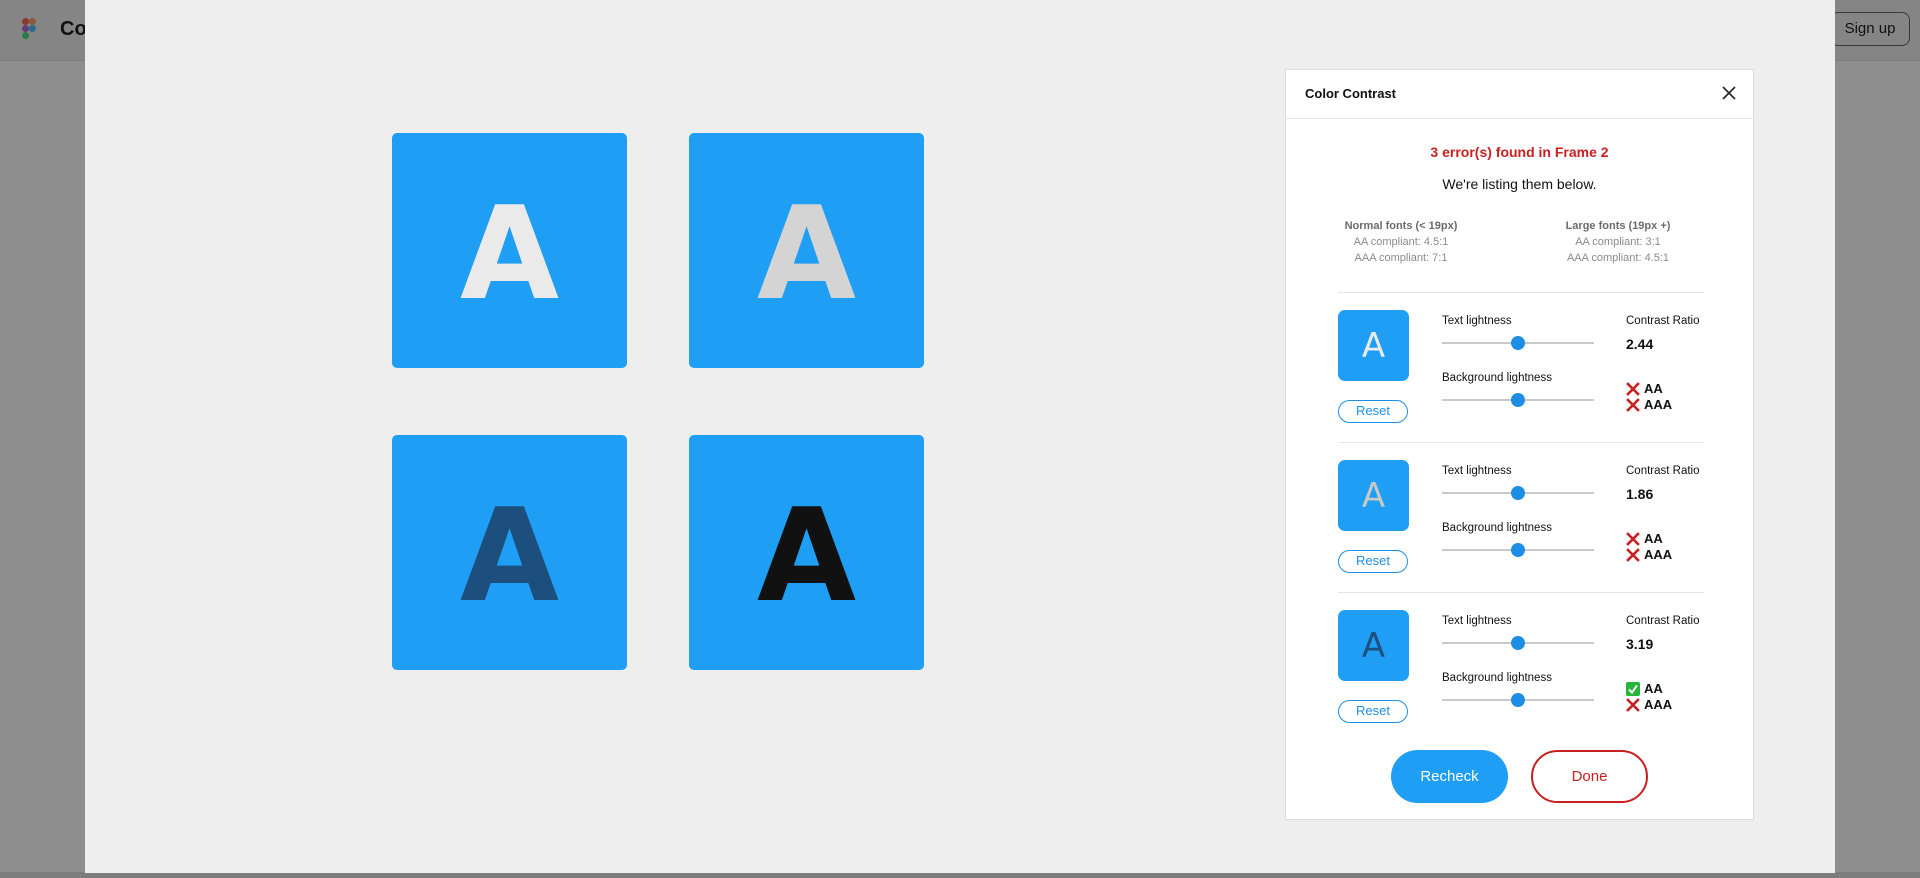  I want to click on close-icon, so click(1729, 93).